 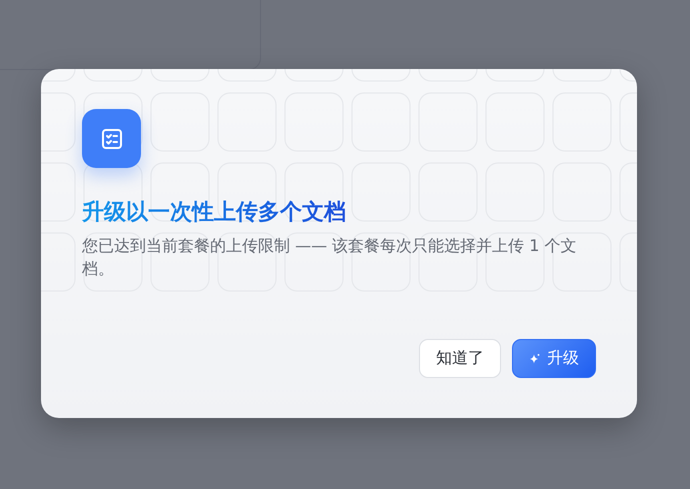 I want to click on dialog-message: 您已达到当前套餐的上传限制 —— 该套餐每次只能选择并上传 1 个文档。, so click(x=330, y=257).